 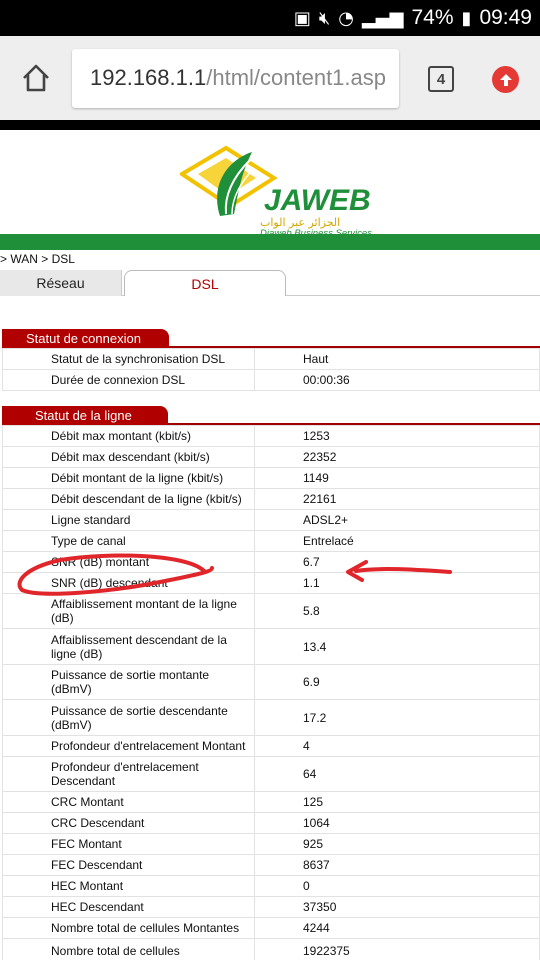 What do you see at coordinates (397, 583) in the screenshot?
I see `row-value: 1.1` at bounding box center [397, 583].